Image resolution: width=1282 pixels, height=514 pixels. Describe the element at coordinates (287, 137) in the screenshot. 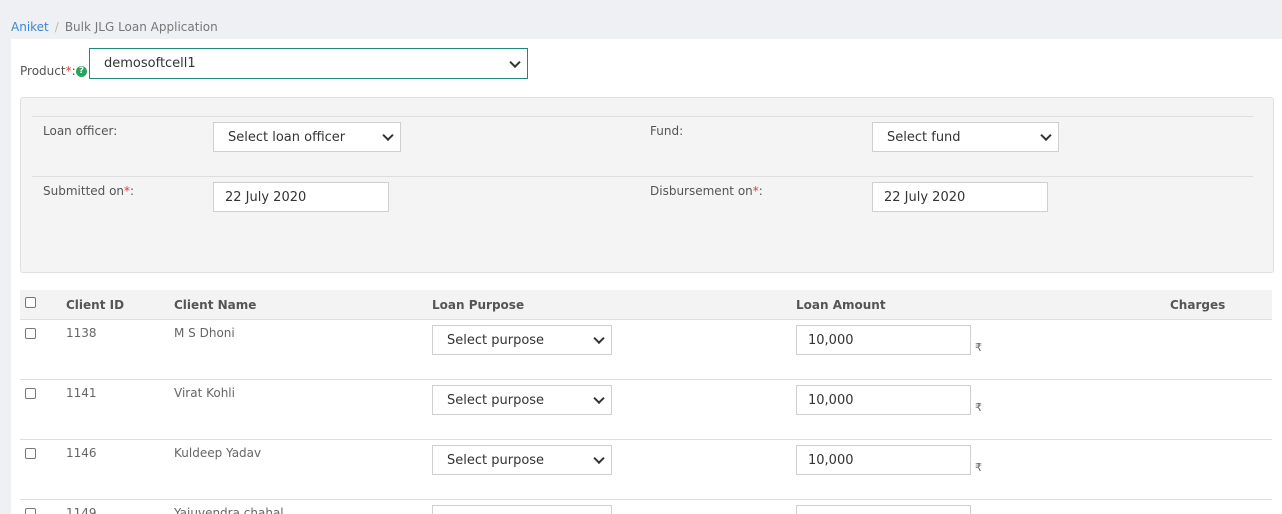

I see `loan-officer-select-value: Select loan officer` at that location.